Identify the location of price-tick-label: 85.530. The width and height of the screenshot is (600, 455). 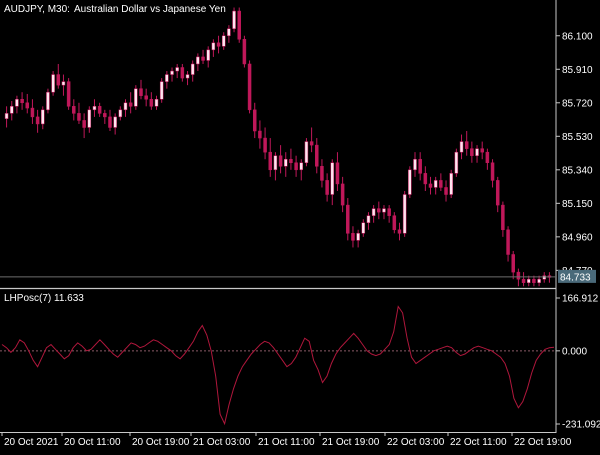
(577, 137).